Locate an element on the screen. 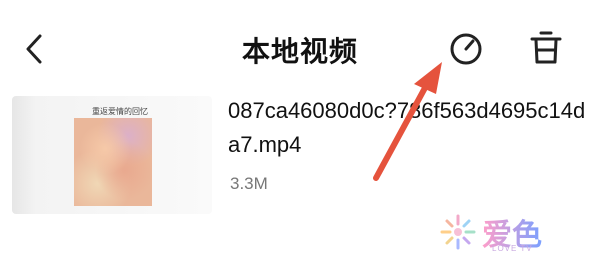 The height and width of the screenshot is (259, 600). flower-icon is located at coordinates (458, 232).